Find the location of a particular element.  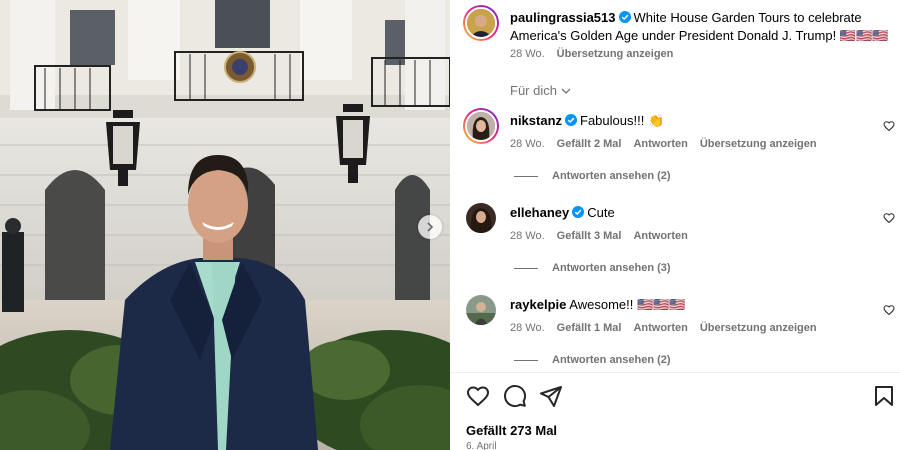

author-username: paulingrassia513 is located at coordinates (563, 17).